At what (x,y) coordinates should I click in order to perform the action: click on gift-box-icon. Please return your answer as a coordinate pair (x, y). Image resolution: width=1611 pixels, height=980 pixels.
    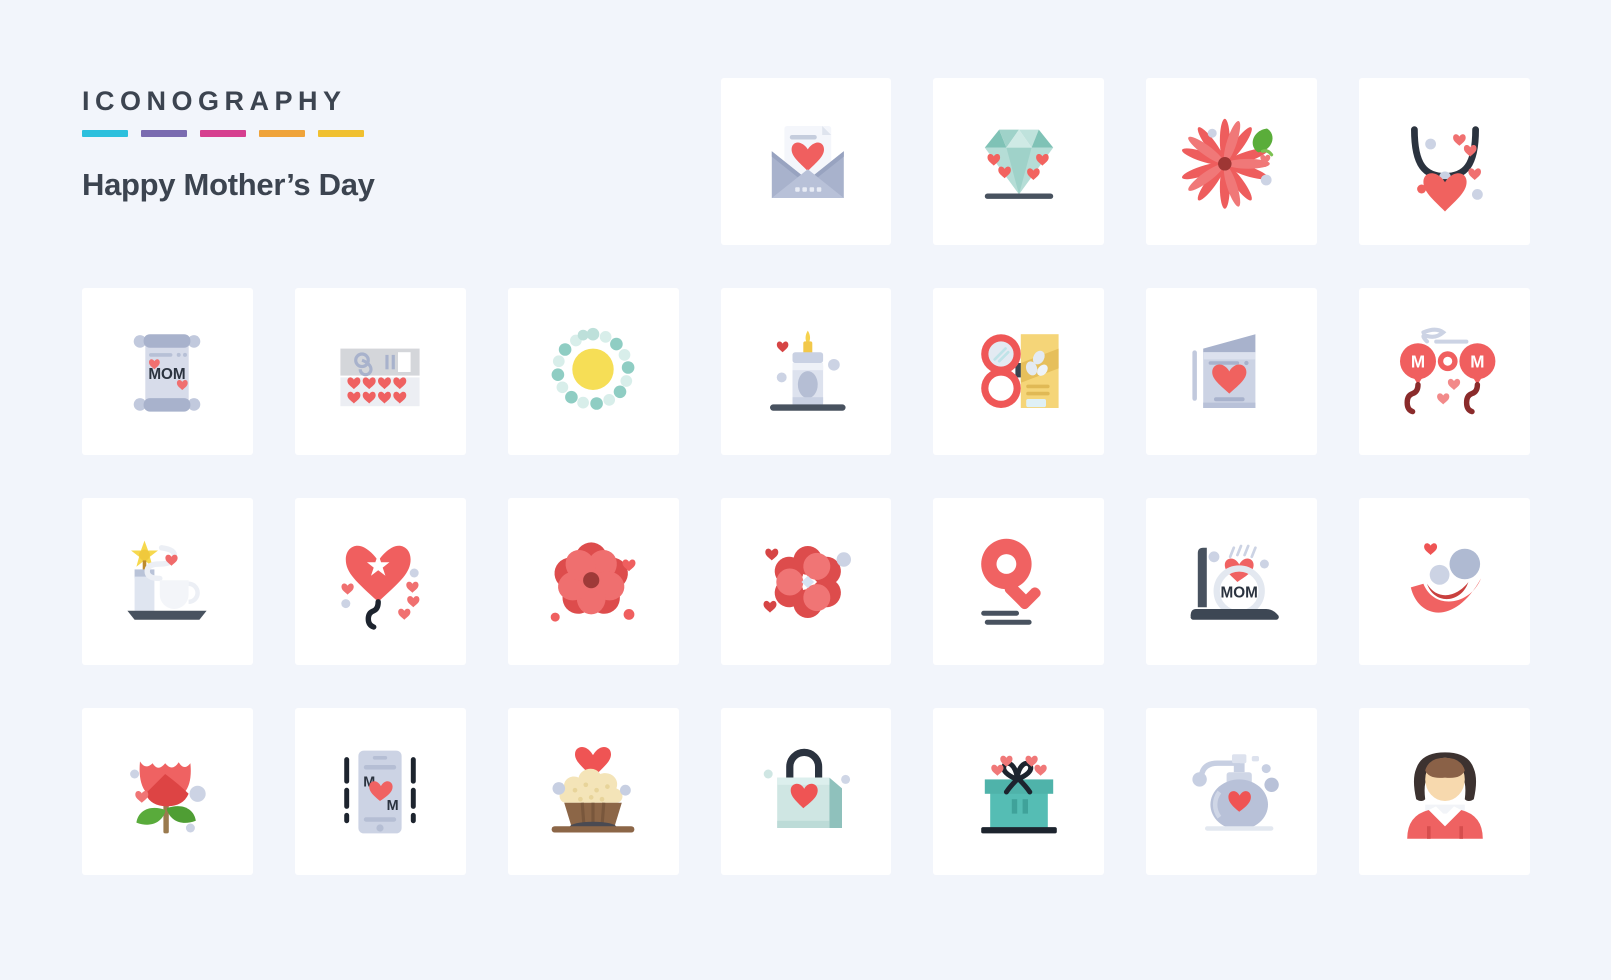
    Looking at the image, I should click on (1019, 791).